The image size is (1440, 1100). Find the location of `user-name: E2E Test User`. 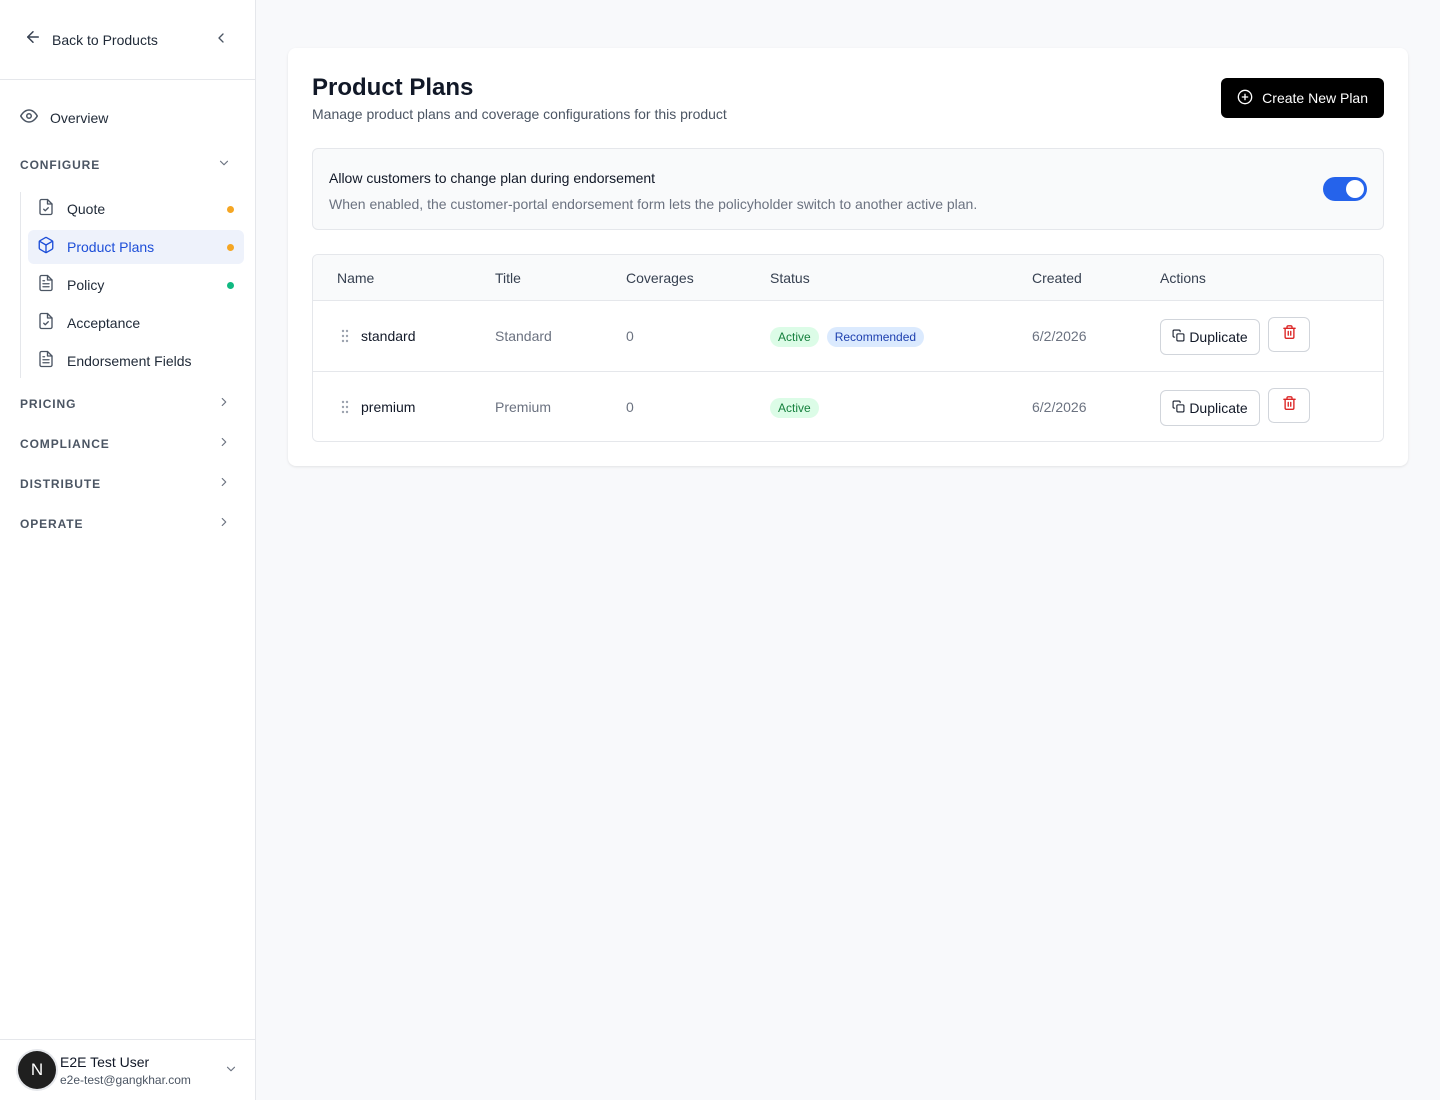

user-name: E2E Test User is located at coordinates (105, 1061).